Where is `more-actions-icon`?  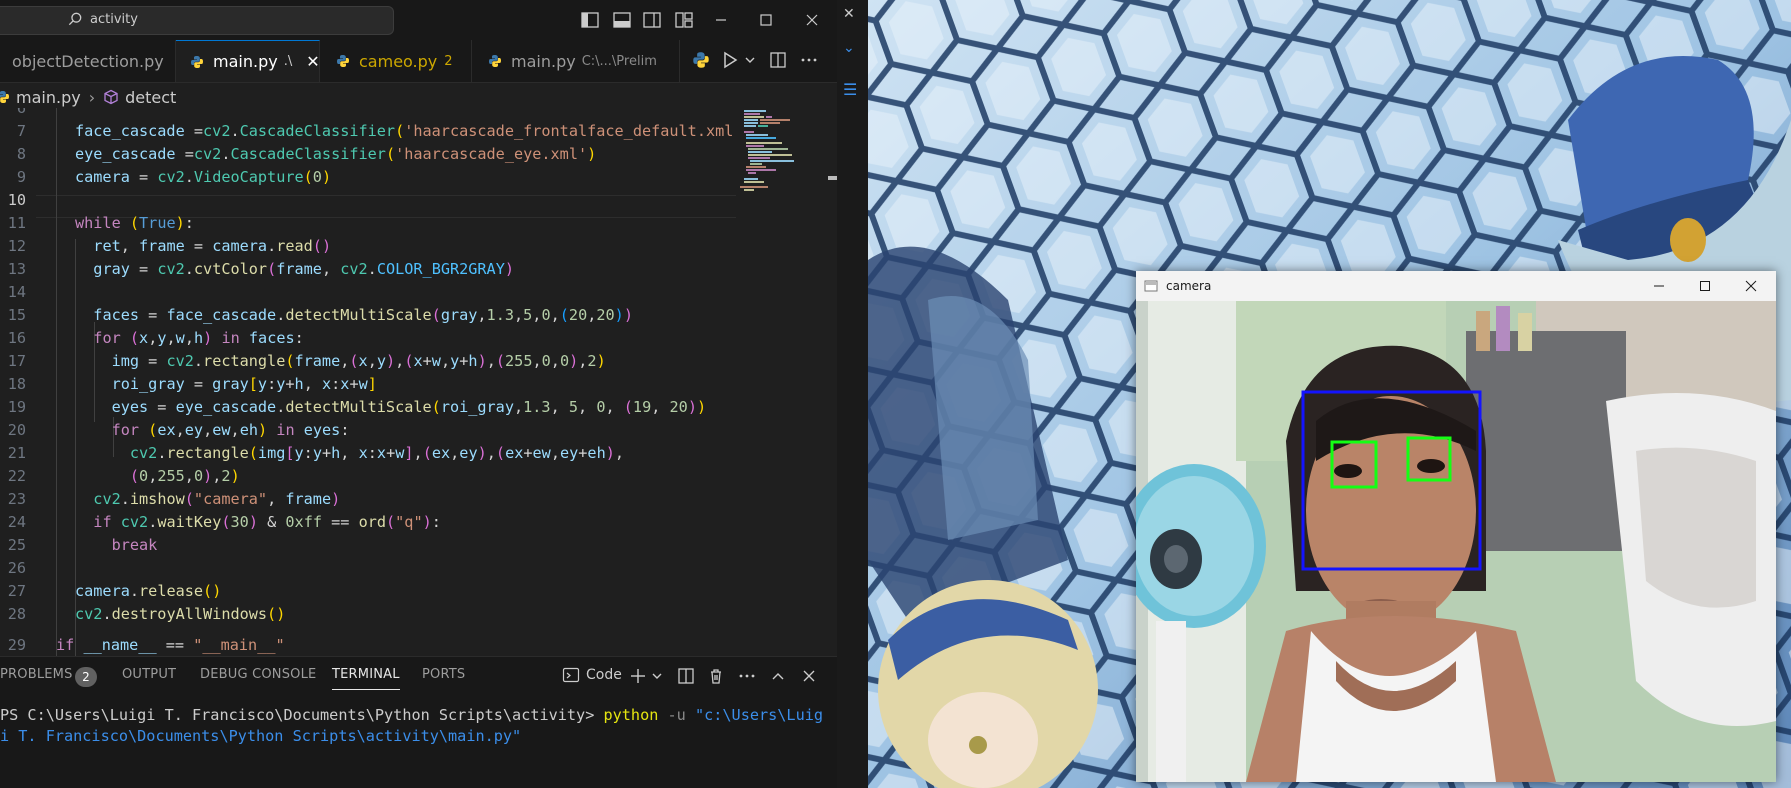
more-actions-icon is located at coordinates (810, 61).